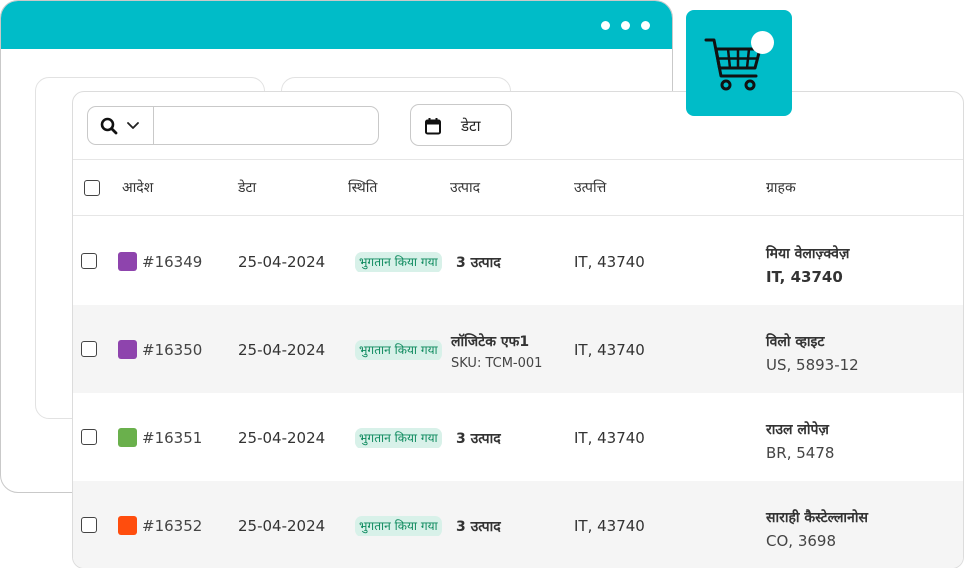 Image resolution: width=964 pixels, height=568 pixels. I want to click on customer-location: US, 5893-12, so click(812, 365).